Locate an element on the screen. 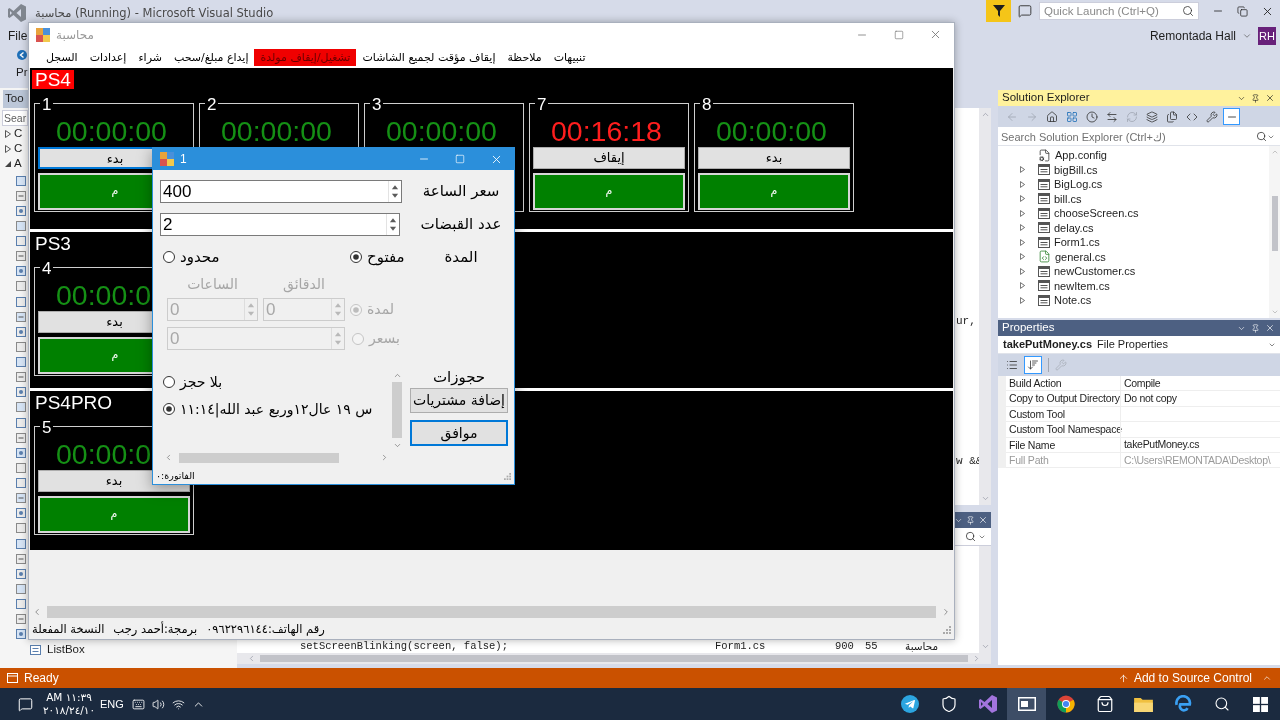  search-field: Sear is located at coordinates (15, 118).